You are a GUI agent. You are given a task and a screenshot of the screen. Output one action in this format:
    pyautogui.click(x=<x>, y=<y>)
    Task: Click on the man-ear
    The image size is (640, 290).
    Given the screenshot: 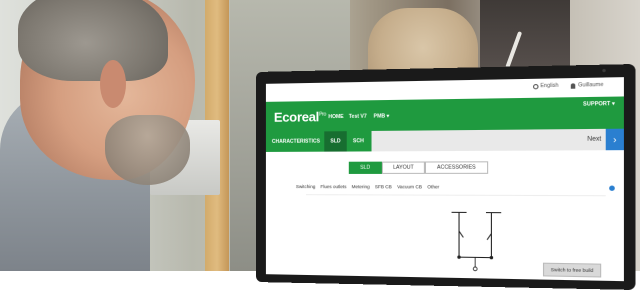 What is the action you would take?
    pyautogui.click(x=113, y=84)
    